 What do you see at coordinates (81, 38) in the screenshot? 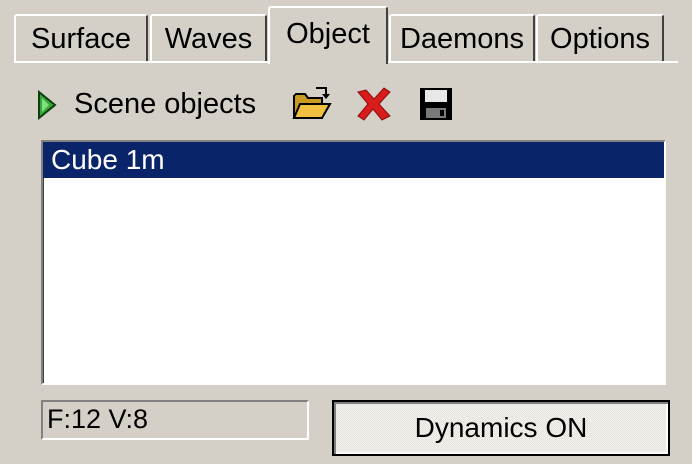
I see `tab-surface: Surface` at bounding box center [81, 38].